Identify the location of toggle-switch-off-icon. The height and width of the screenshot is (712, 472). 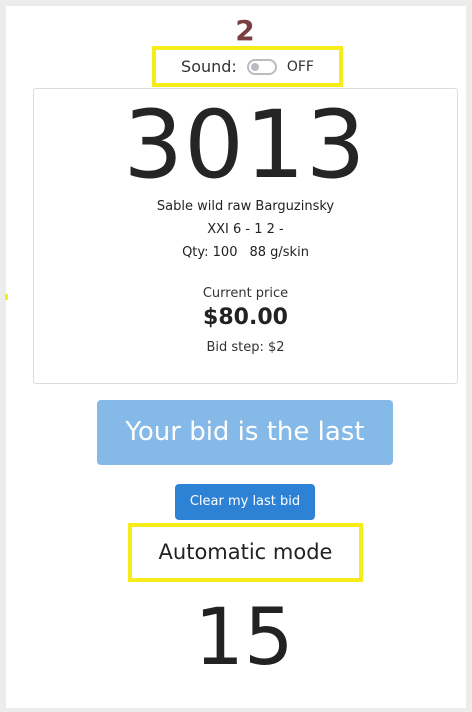
(261, 66).